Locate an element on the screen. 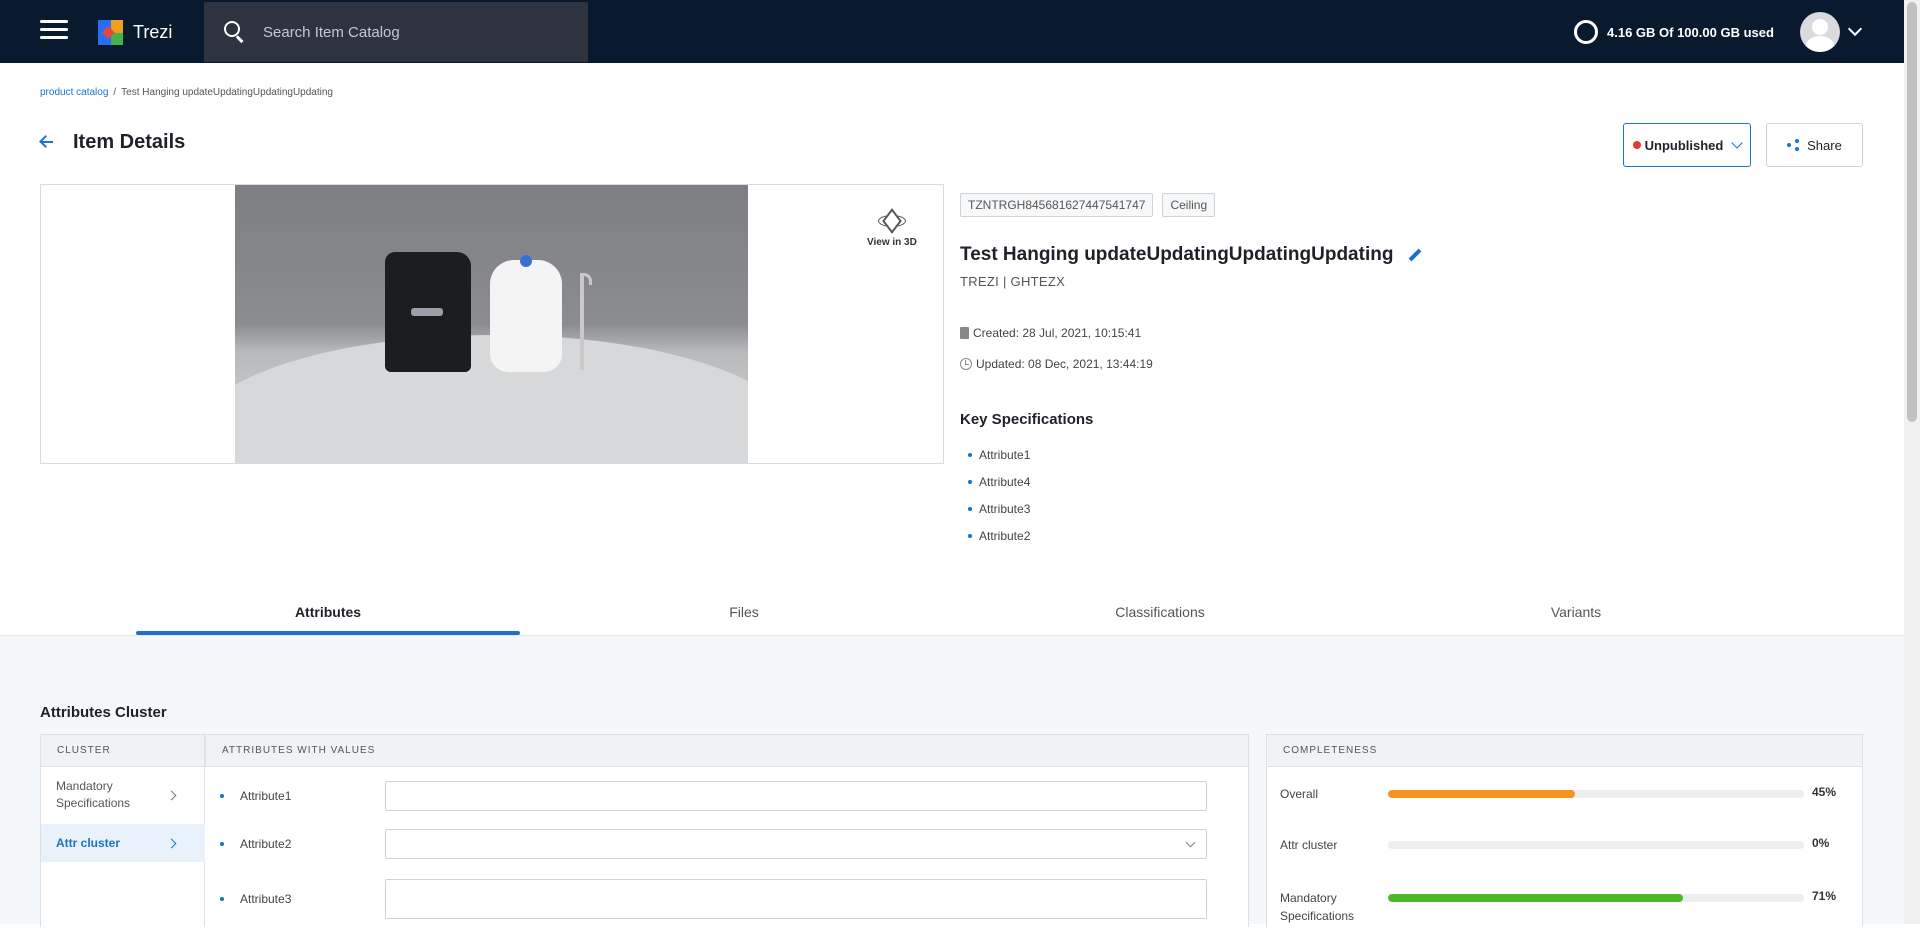 This screenshot has height=931, width=1920. item-tags: TZNTRGH845681627447541747 Ceiling is located at coordinates (1088, 205).